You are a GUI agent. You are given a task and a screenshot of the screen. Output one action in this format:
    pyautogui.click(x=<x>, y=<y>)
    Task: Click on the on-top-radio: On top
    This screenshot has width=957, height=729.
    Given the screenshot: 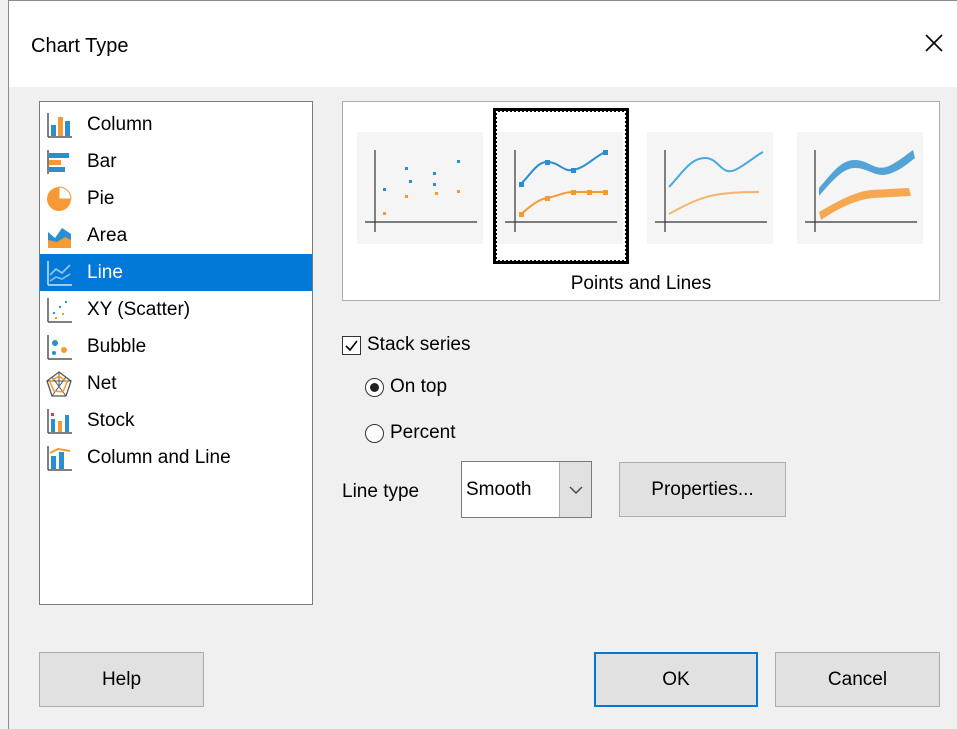 What is the action you would take?
    pyautogui.click(x=406, y=387)
    